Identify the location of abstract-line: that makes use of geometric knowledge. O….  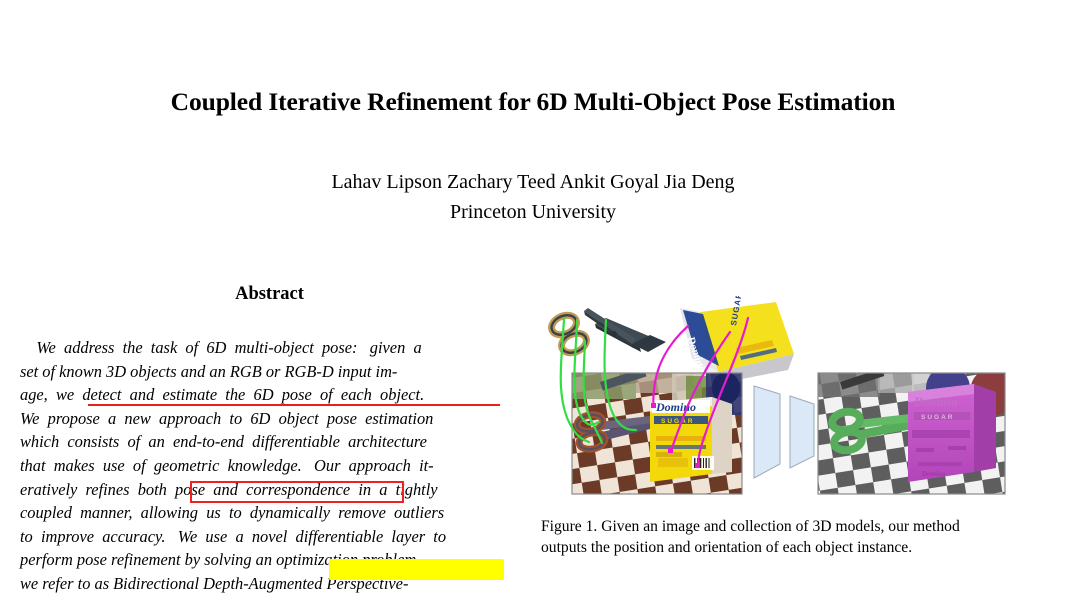
(227, 465).